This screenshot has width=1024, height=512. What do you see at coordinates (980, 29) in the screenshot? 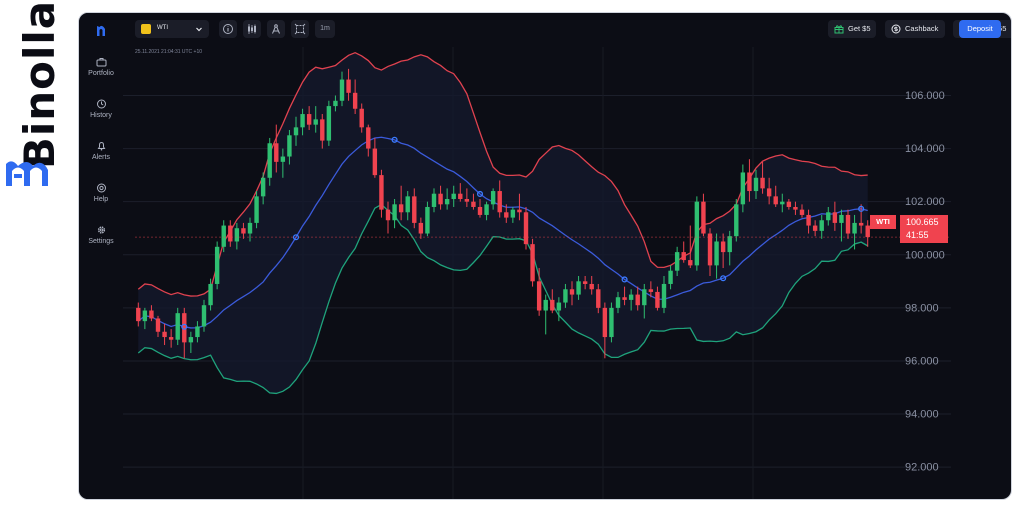
I see `deposit-button: Deposit` at bounding box center [980, 29].